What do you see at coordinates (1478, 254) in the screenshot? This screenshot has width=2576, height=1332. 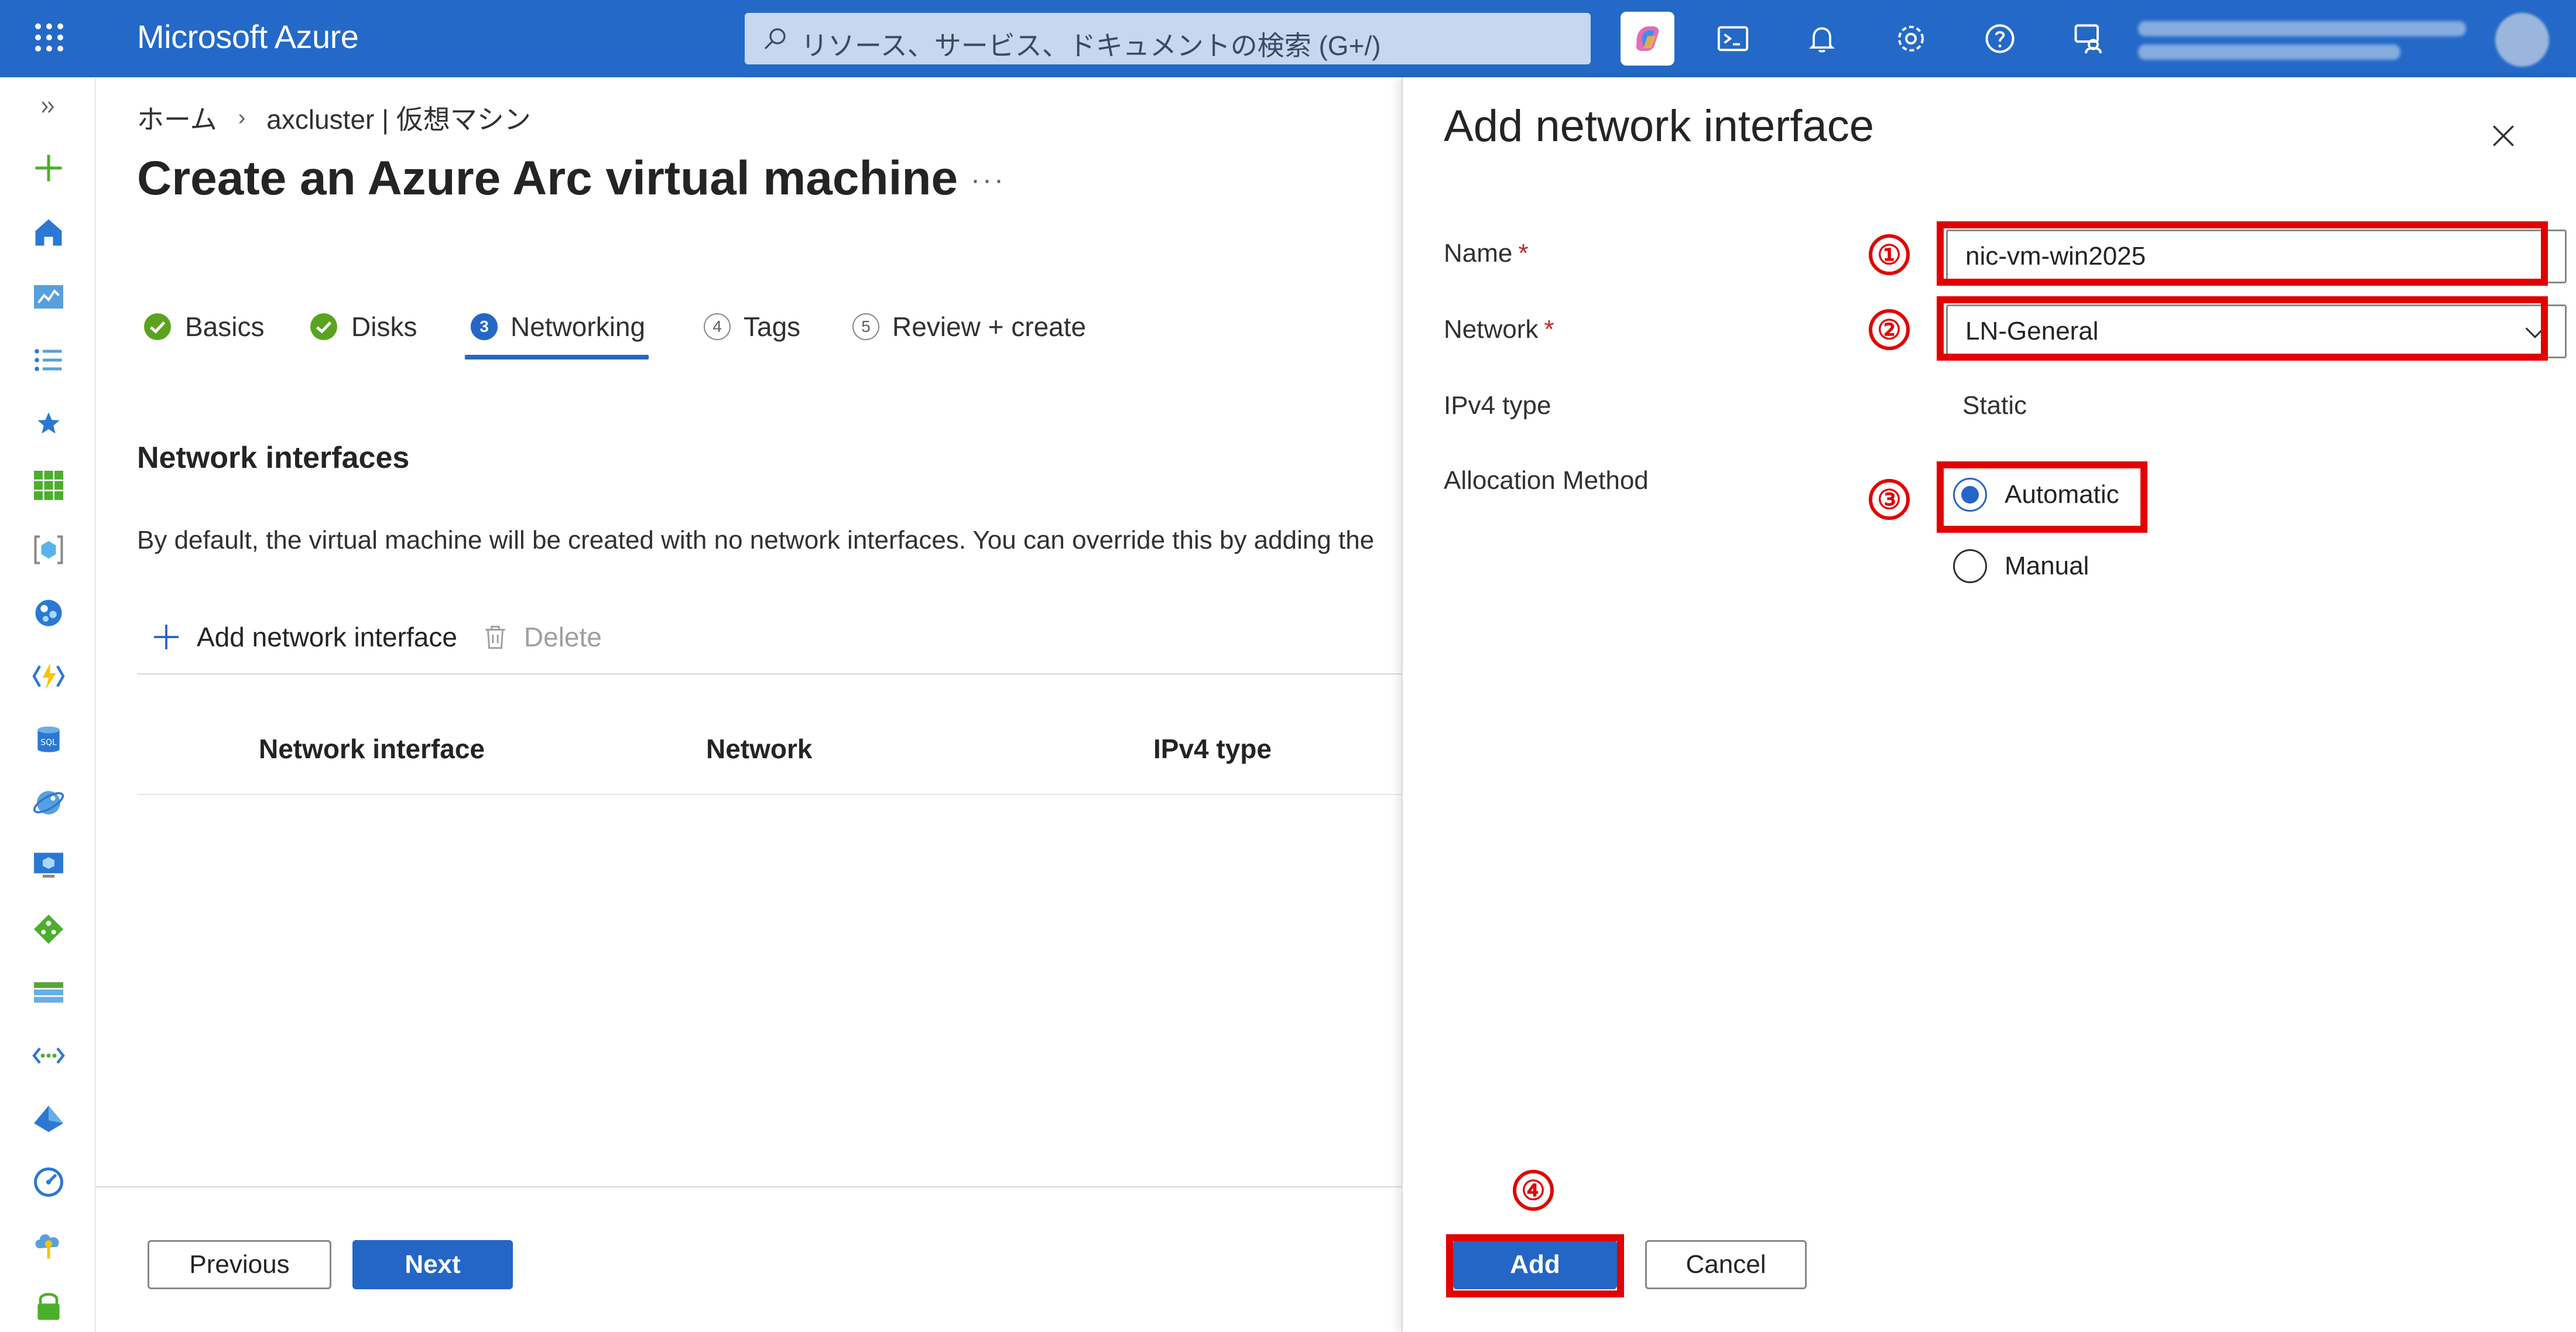 I see `name-label-text: Name` at bounding box center [1478, 254].